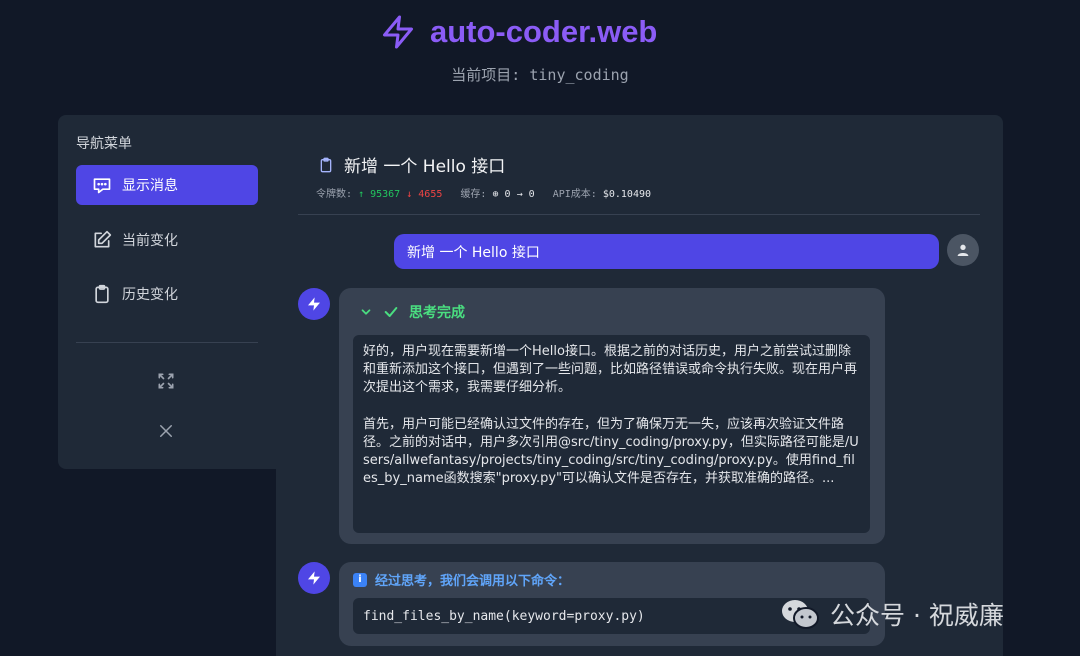 Image resolution: width=1080 pixels, height=656 pixels. I want to click on sidebar-item-label: 历史变化, so click(150, 295).